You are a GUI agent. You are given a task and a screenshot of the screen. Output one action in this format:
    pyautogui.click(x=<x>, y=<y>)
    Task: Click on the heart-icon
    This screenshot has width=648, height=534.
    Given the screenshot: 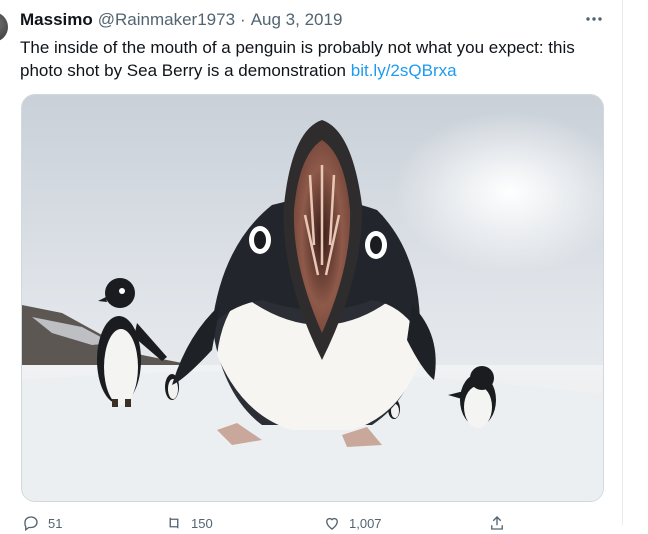 What is the action you would take?
    pyautogui.click(x=332, y=523)
    